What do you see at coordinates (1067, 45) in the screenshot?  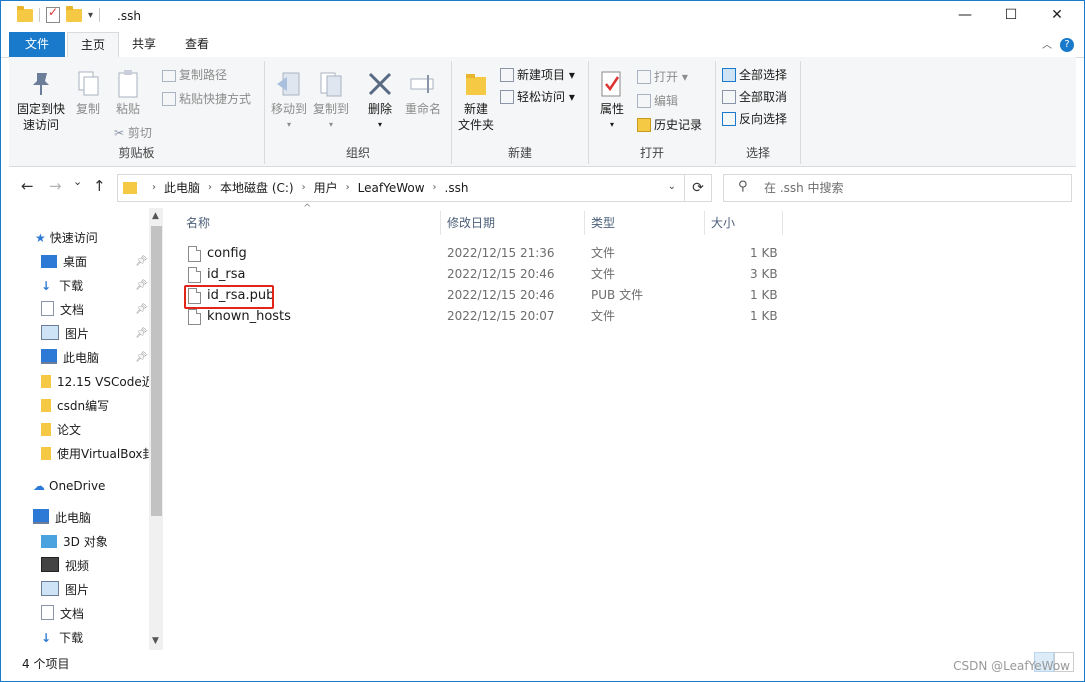 I see `help-icon: ?` at bounding box center [1067, 45].